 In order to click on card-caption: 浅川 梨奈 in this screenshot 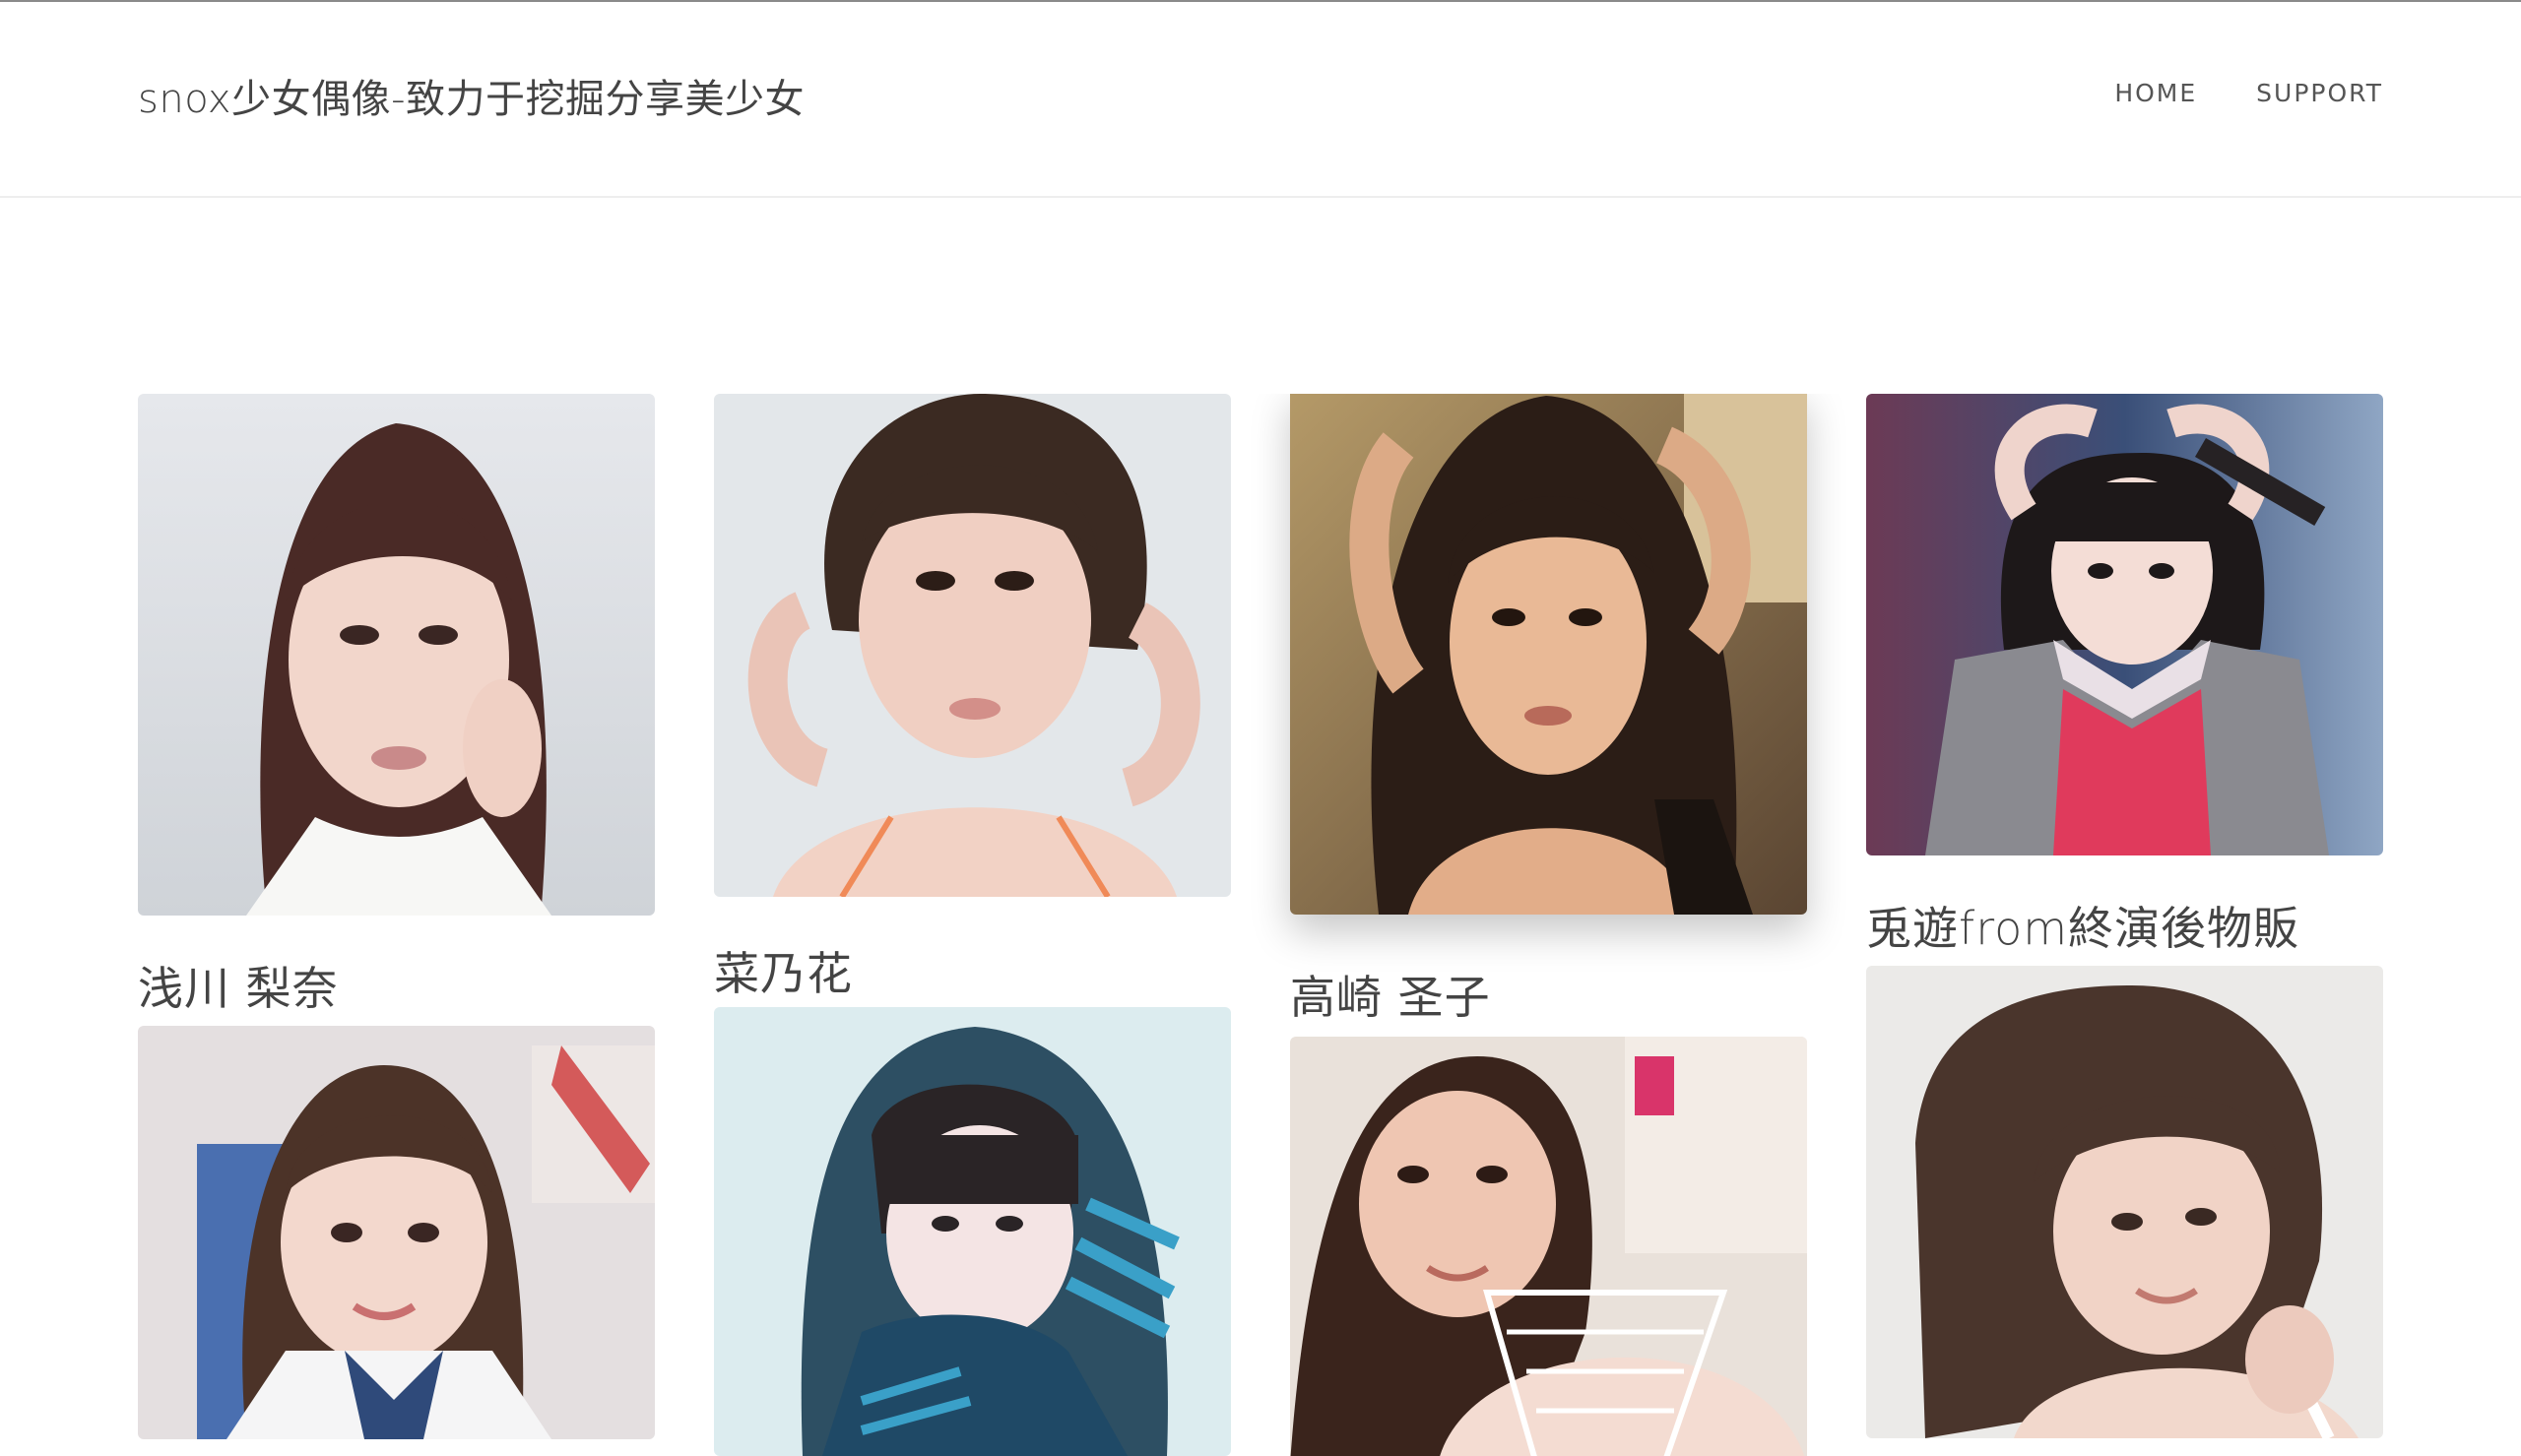, I will do `click(238, 988)`.